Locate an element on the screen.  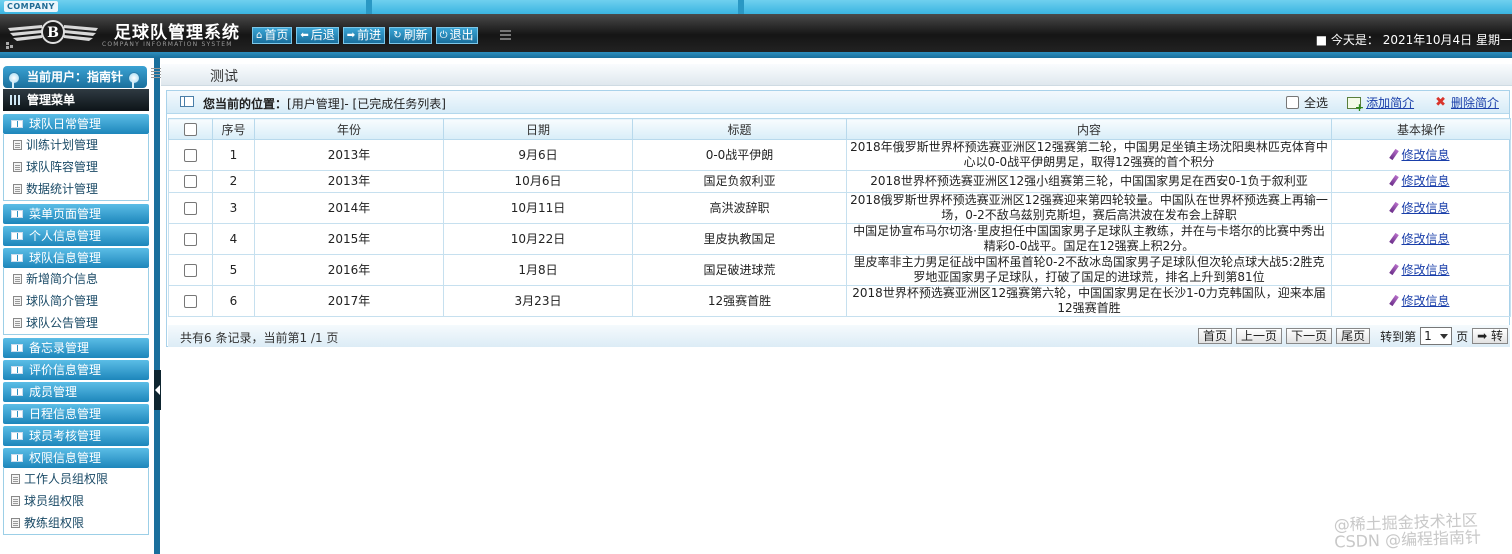
item-label: 教练组权限 is located at coordinates (54, 523).